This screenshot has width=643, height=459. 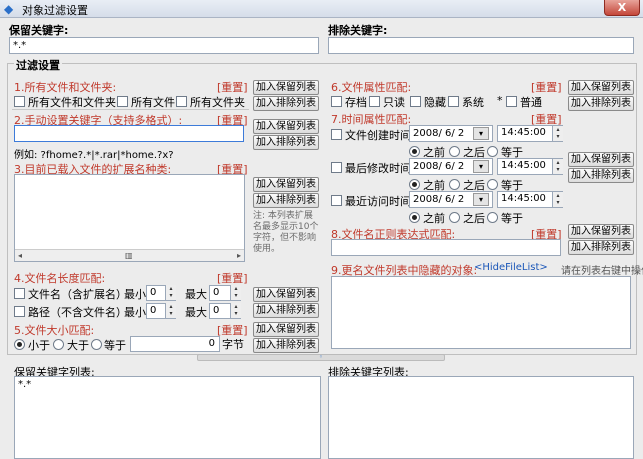 I want to click on sec5-title: 5.文件大小匹配:, so click(x=54, y=330).